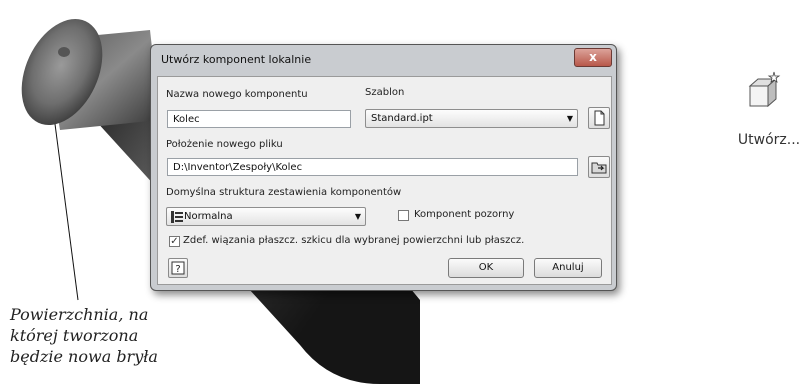  I want to click on template-browse-button, so click(599, 118).